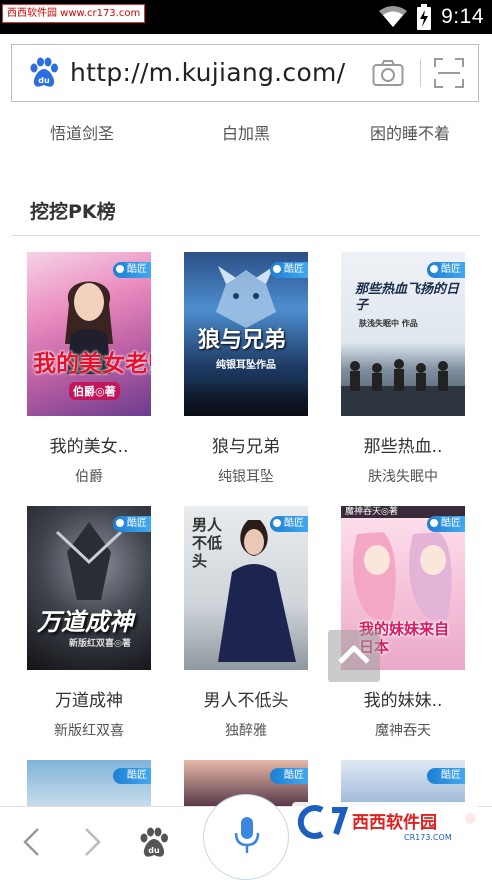  I want to click on book-title: 我的美女.., so click(89, 444).